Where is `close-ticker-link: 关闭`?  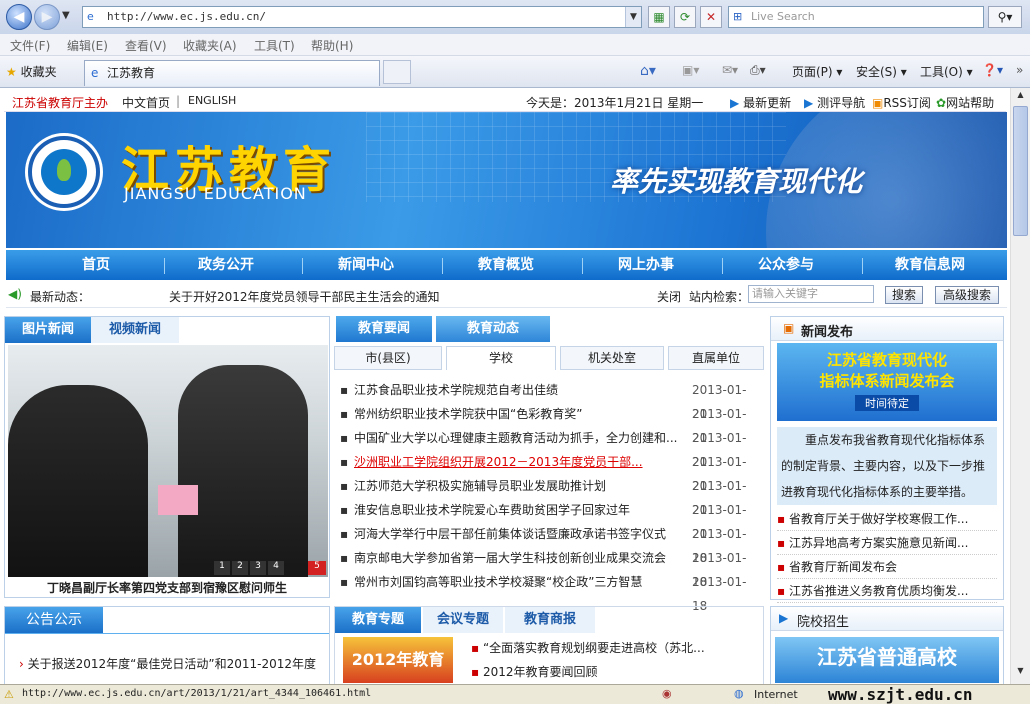
close-ticker-link: 关闭 is located at coordinates (669, 296).